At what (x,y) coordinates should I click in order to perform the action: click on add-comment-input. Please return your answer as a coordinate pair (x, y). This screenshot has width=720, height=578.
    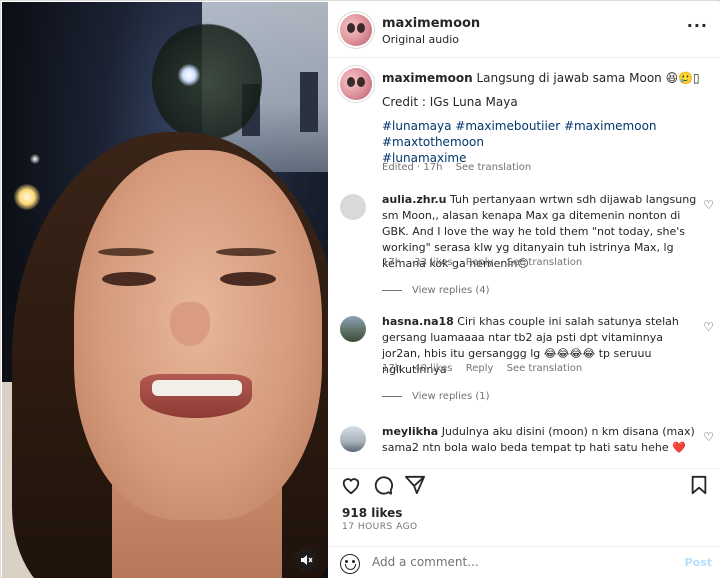
    Looking at the image, I should click on (522, 562).